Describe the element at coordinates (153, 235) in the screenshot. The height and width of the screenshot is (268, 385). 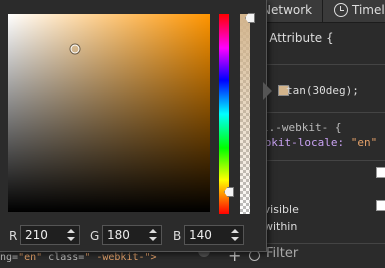
I see `g-stepper-icon` at that location.